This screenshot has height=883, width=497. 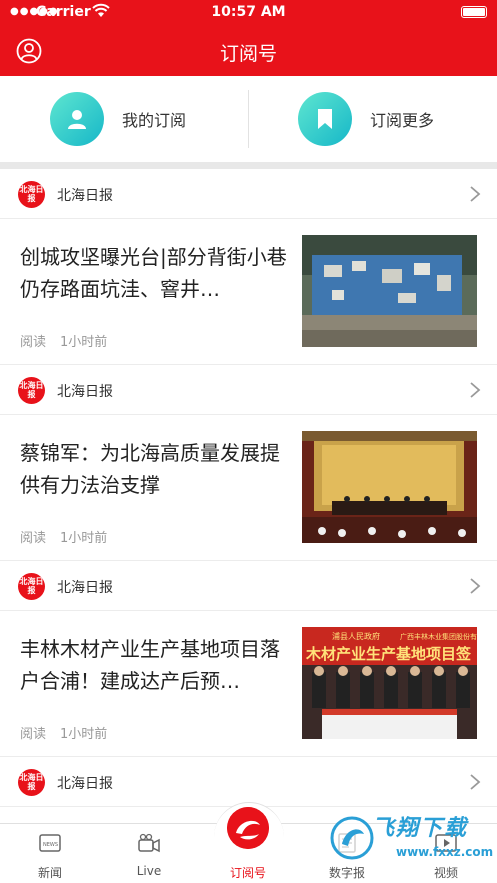 What do you see at coordinates (118, 119) in the screenshot?
I see `my-subscriptions-button: 我的订阅` at bounding box center [118, 119].